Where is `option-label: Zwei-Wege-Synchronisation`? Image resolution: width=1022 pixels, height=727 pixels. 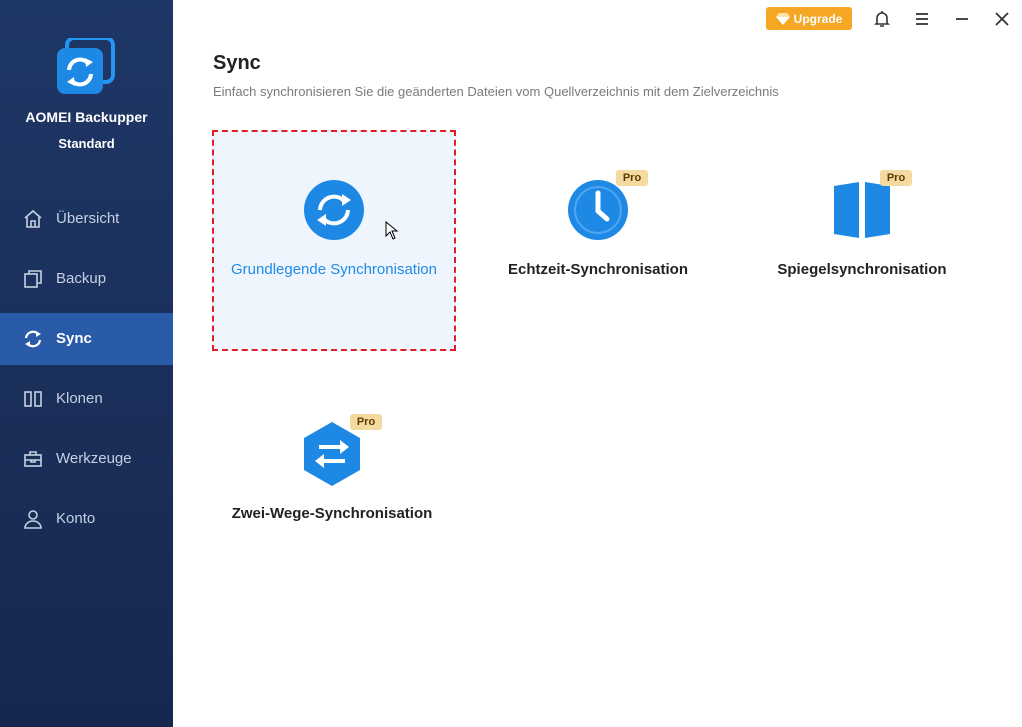 option-label: Zwei-Wege-Synchronisation is located at coordinates (332, 513).